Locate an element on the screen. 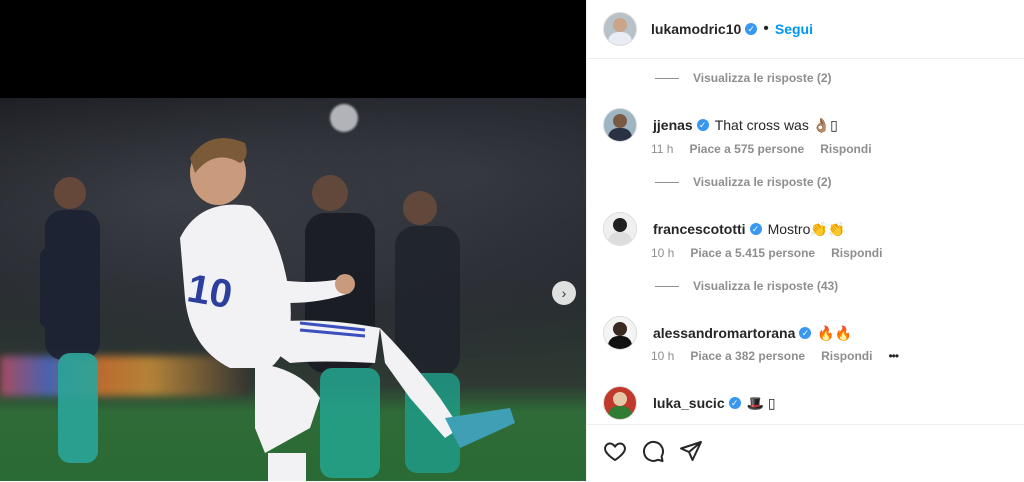 This screenshot has height=482, width=1024. comment-button is located at coordinates (653, 451).